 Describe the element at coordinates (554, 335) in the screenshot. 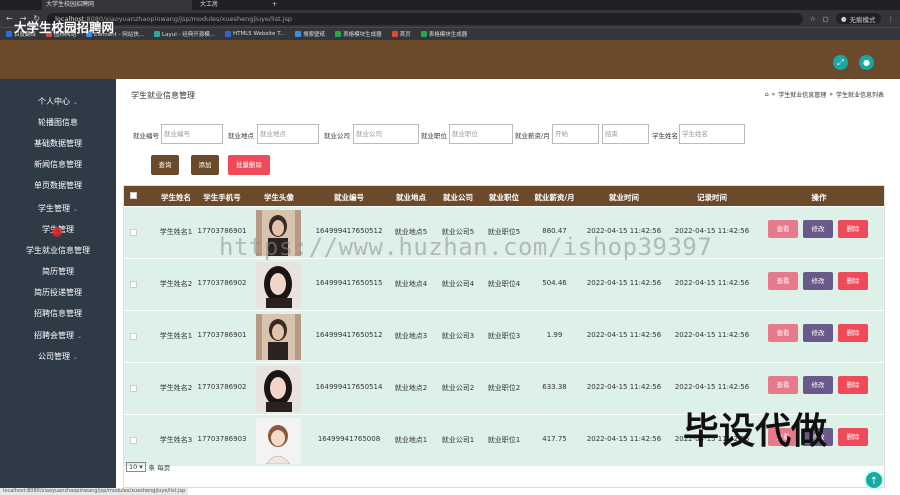

I see `cell-salary: 1.99` at that location.